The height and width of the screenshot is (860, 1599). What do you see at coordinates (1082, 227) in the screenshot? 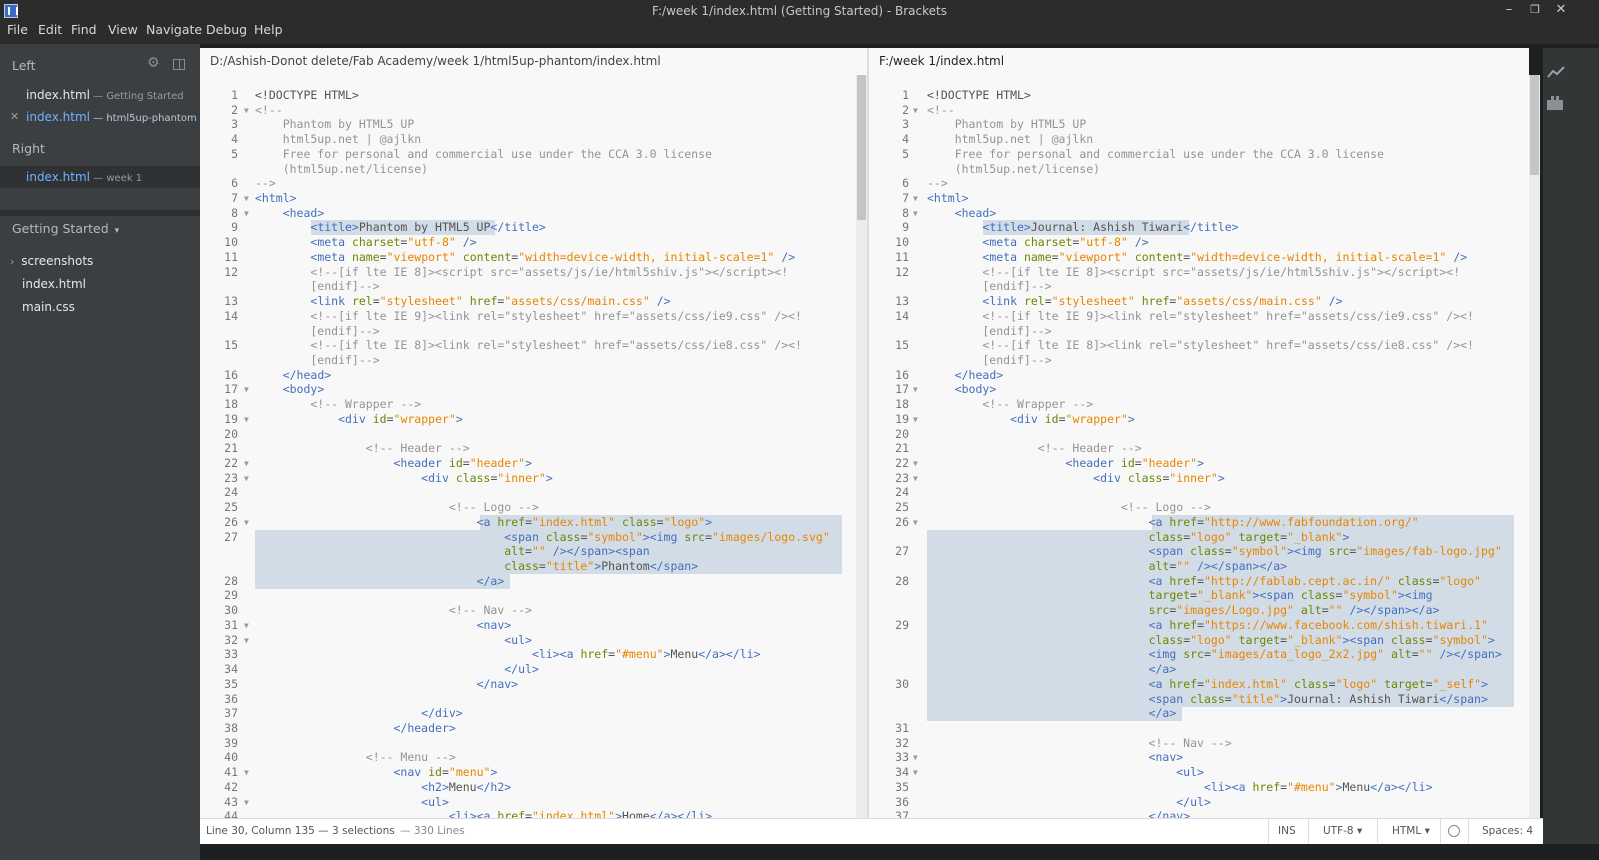
I see `code-line: <title>Journal: Ashish Tiwari</title>` at bounding box center [1082, 227].